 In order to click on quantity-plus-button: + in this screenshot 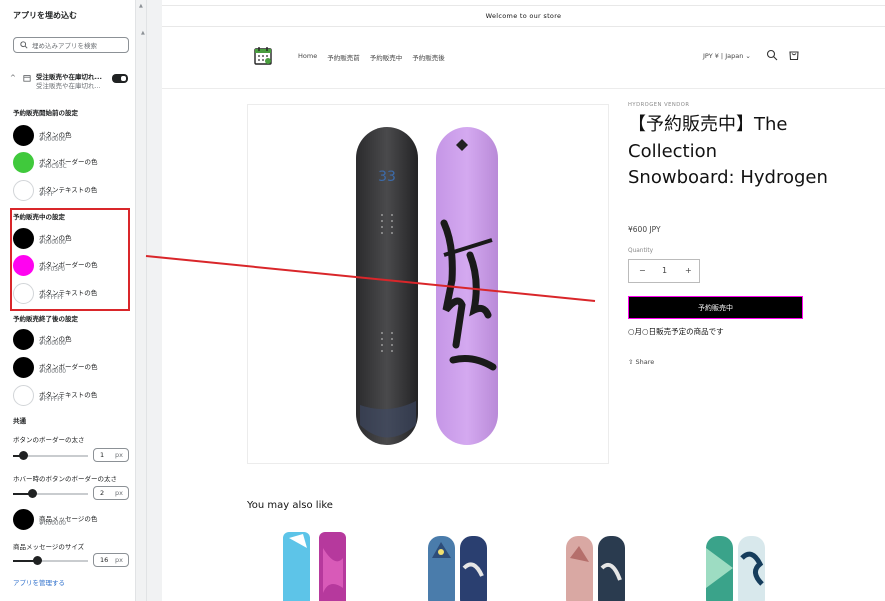, I will do `click(688, 270)`.